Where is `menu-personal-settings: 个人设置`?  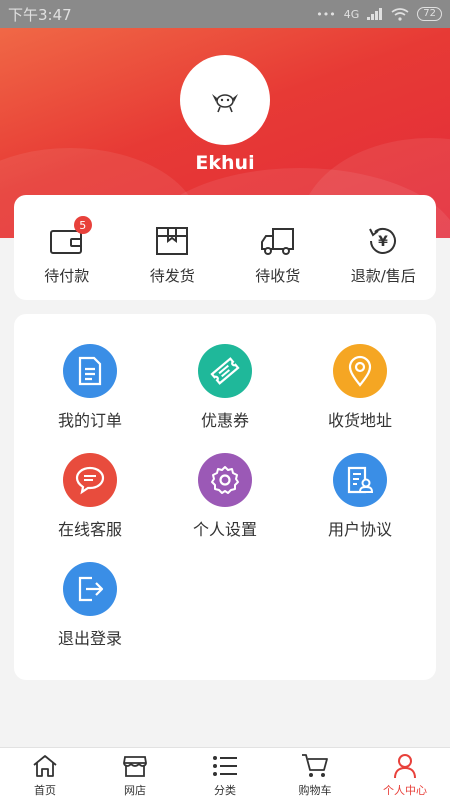 menu-personal-settings: 个人设置 is located at coordinates (225, 496).